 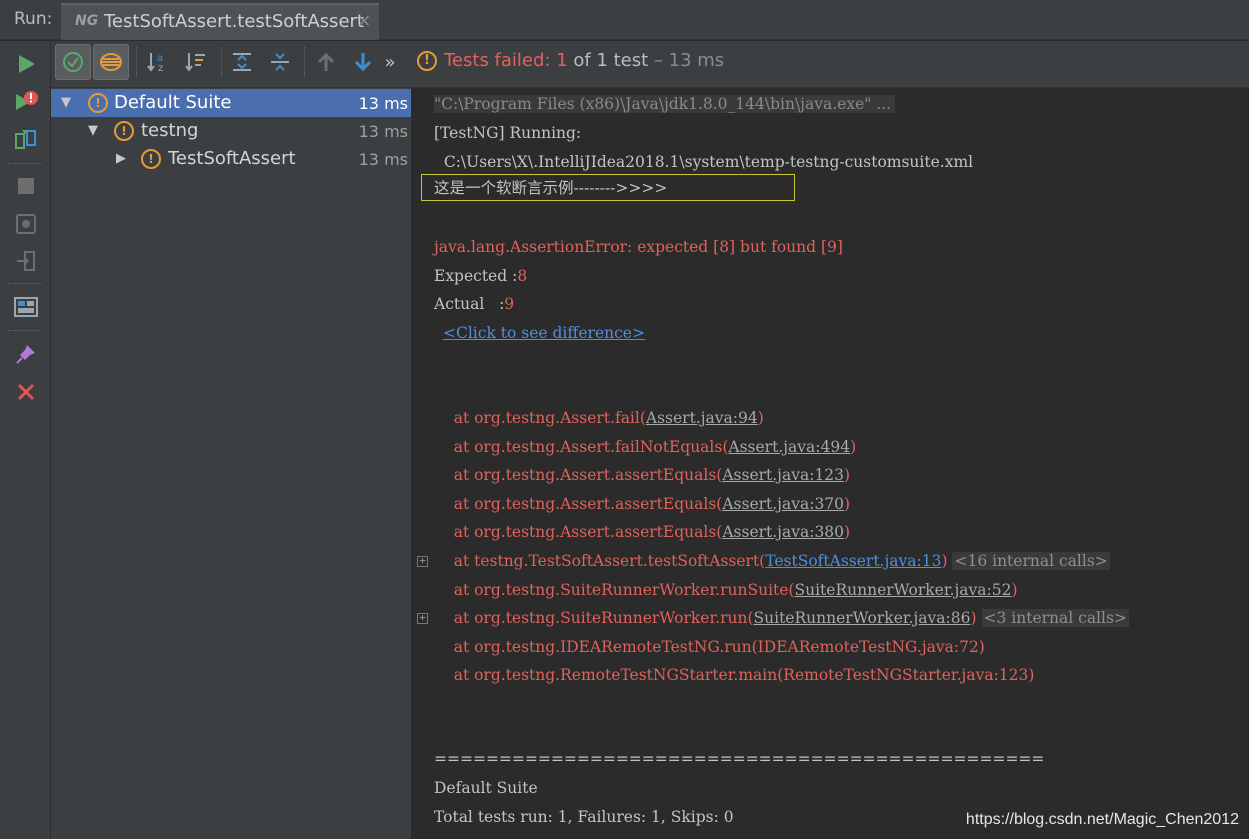 What do you see at coordinates (853, 561) in the screenshot?
I see `source-link: TestSoftAssert.java:13` at bounding box center [853, 561].